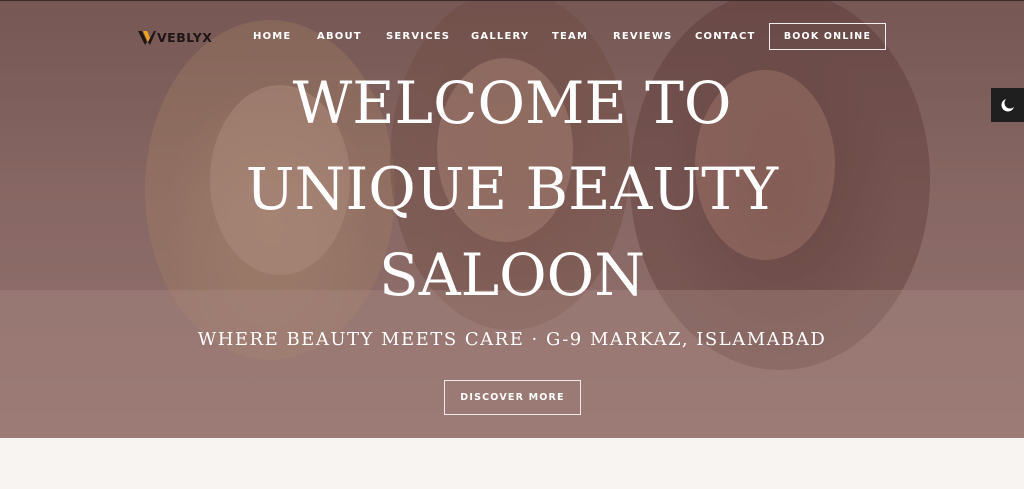  I want to click on next-section, so click(512, 463).